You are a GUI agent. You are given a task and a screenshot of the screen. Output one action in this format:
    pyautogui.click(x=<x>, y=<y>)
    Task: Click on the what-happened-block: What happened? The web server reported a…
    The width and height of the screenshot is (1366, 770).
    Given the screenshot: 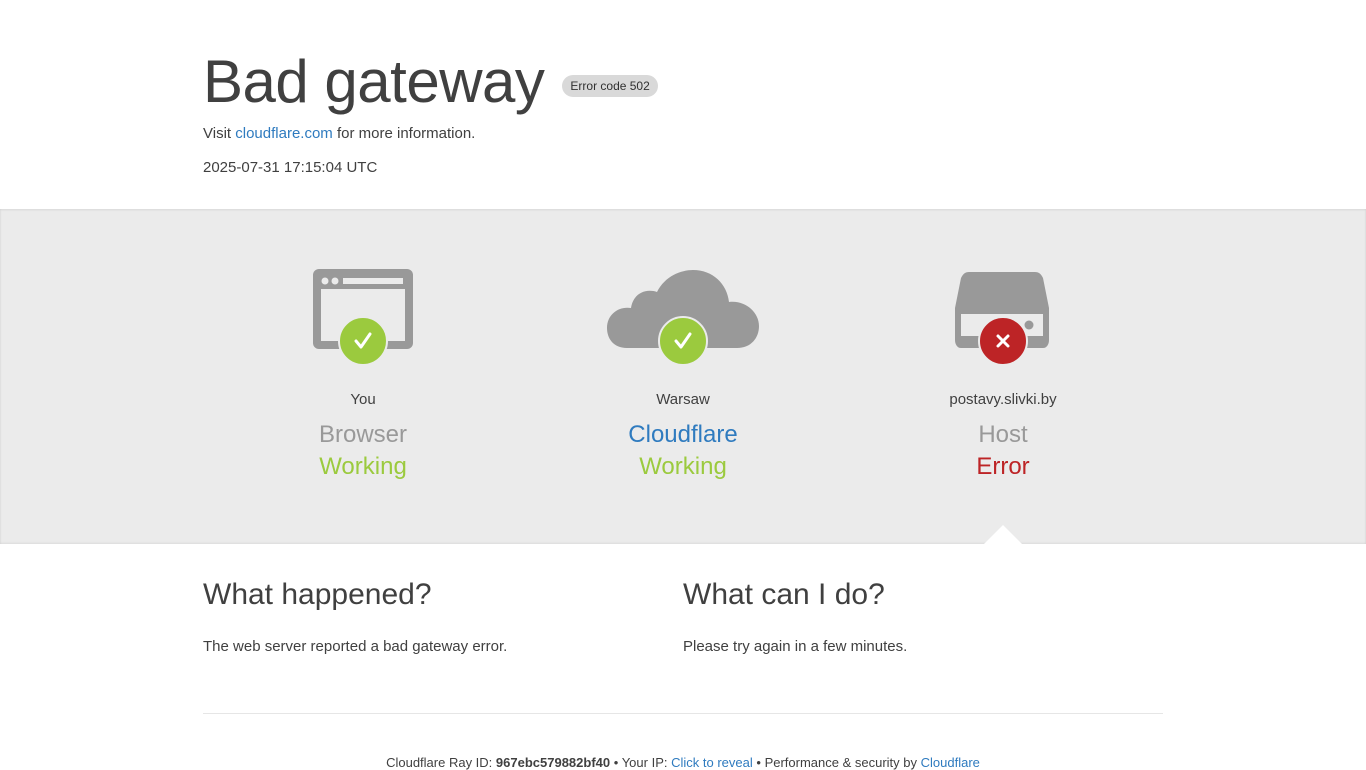 What is the action you would take?
    pyautogui.click(x=443, y=616)
    